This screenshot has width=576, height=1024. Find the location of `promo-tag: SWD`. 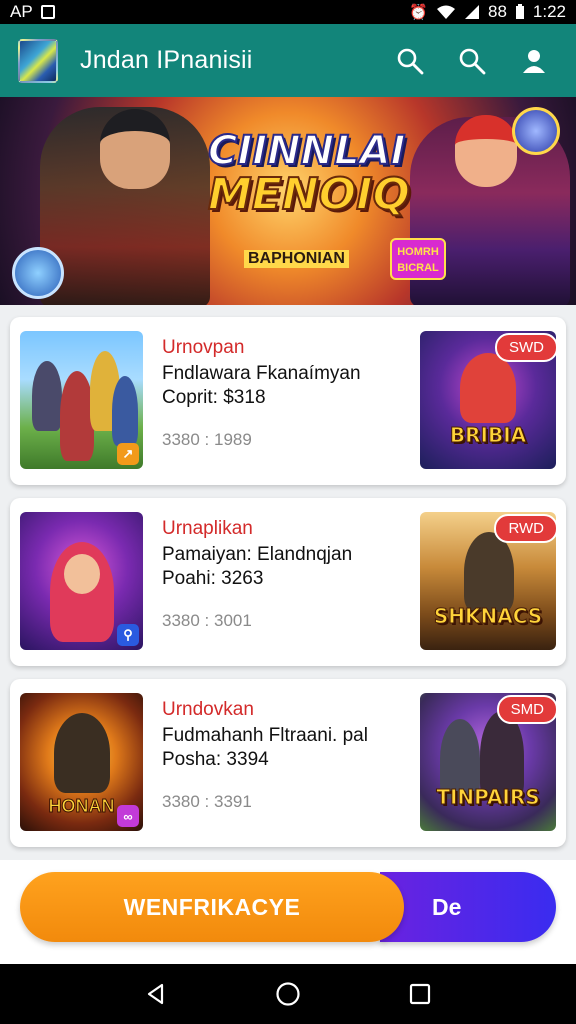

promo-tag: SWD is located at coordinates (525, 347).